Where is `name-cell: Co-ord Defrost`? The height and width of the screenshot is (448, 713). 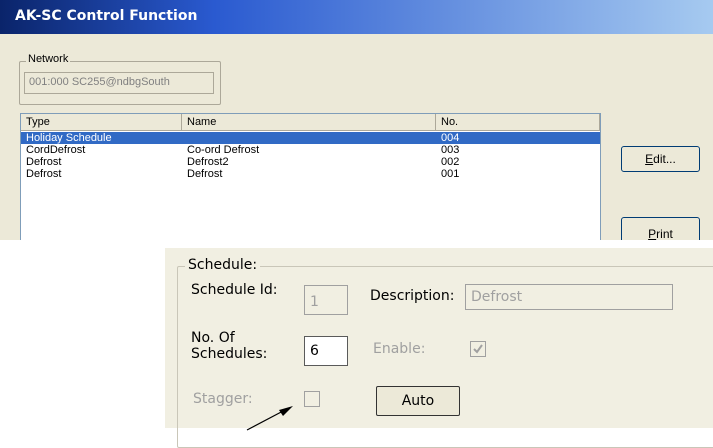 name-cell: Co-ord Defrost is located at coordinates (223, 150).